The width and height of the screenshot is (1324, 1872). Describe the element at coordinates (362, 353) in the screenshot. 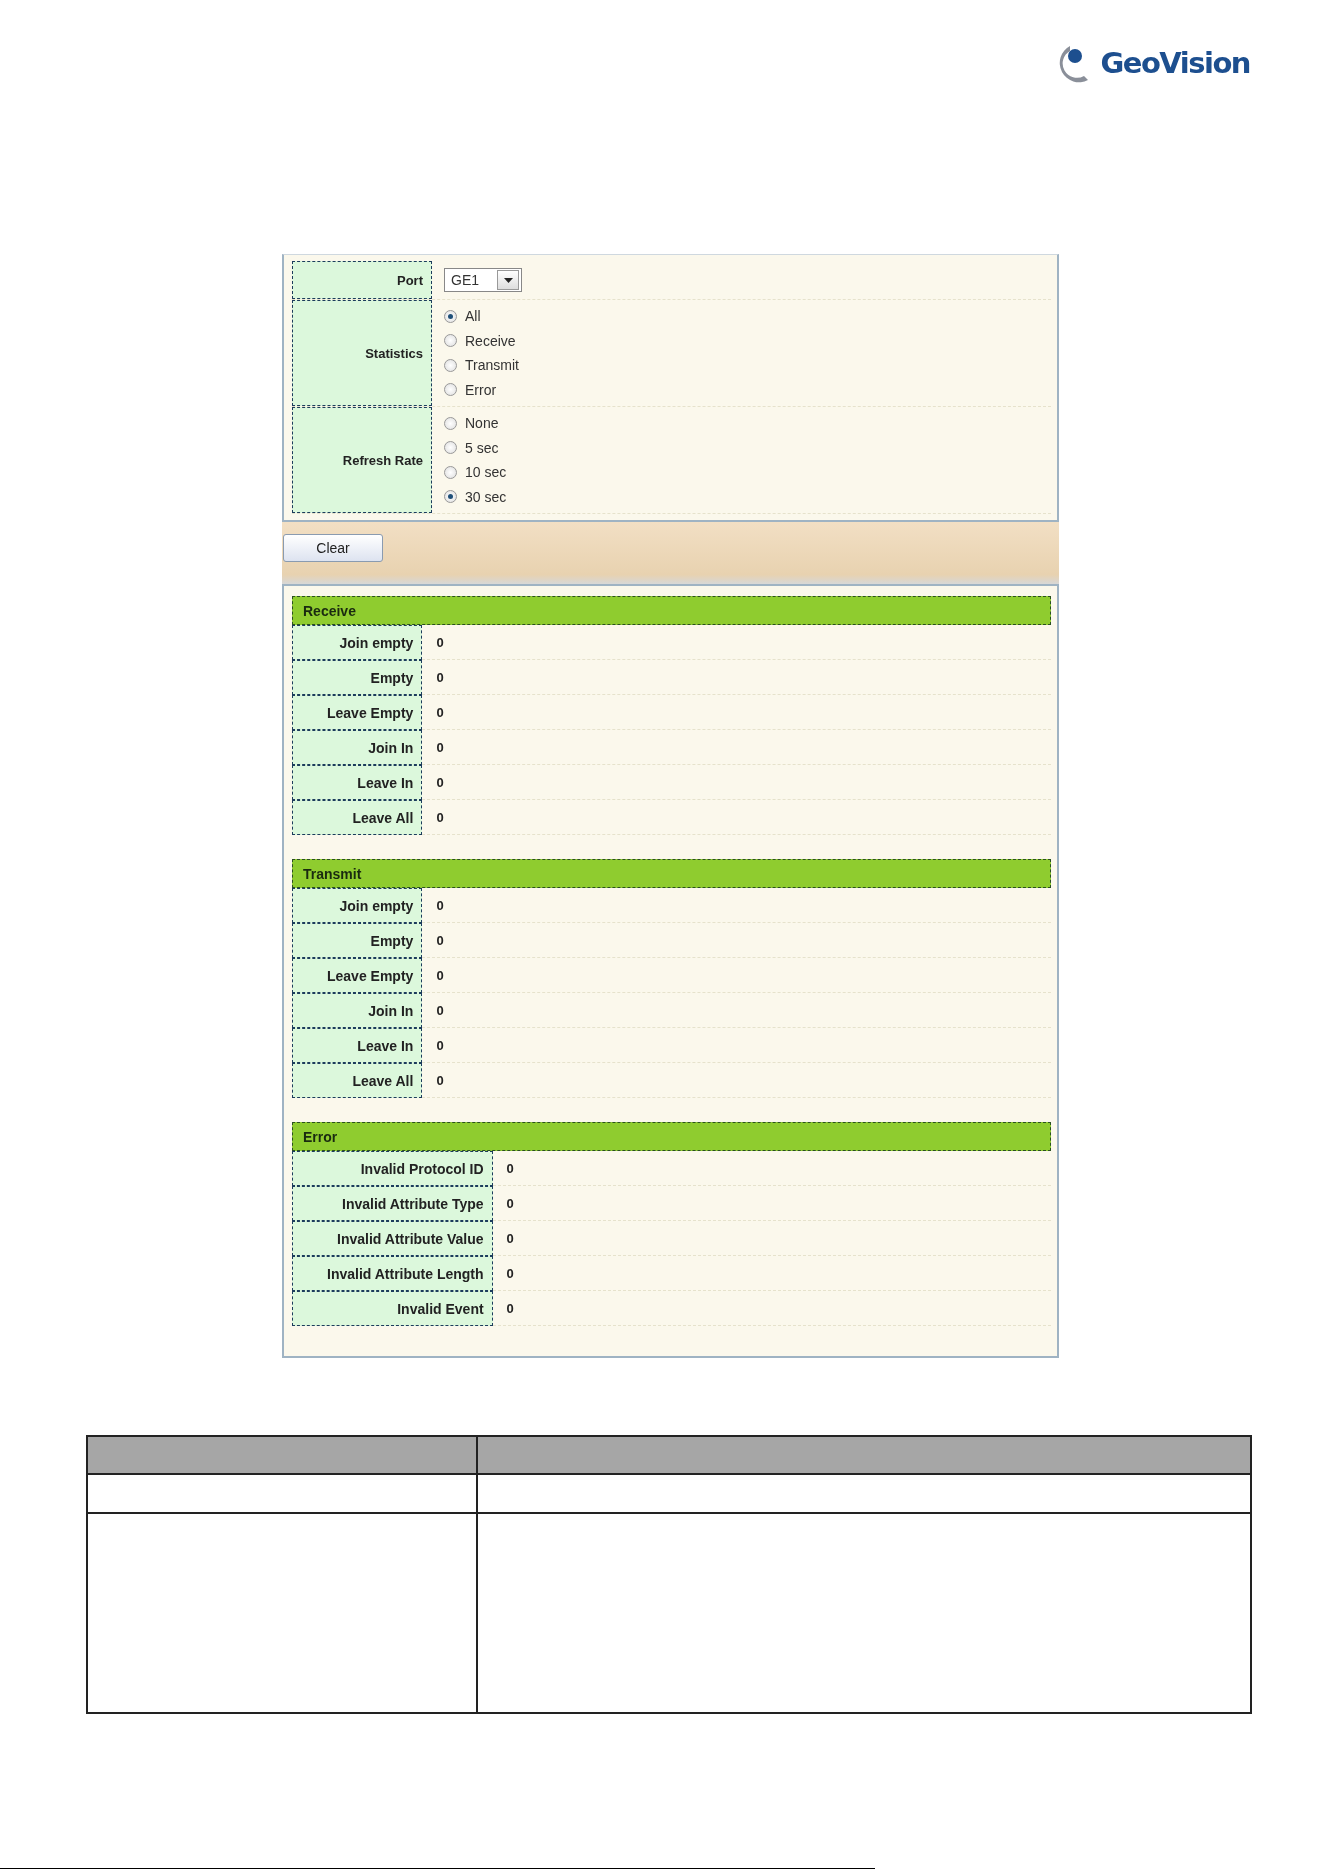

I see `field-label: Statistics` at that location.